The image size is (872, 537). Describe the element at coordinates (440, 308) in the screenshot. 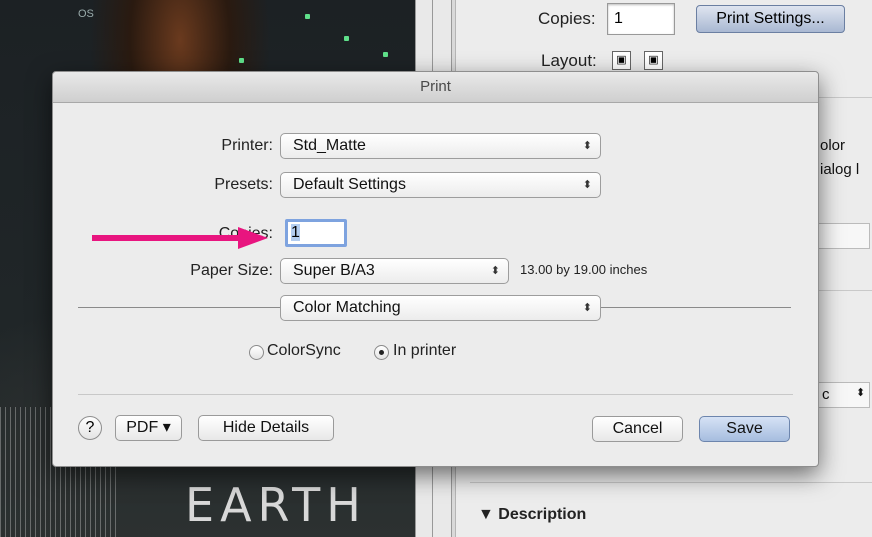

I see `section-popup: Color Matching ⬍` at that location.